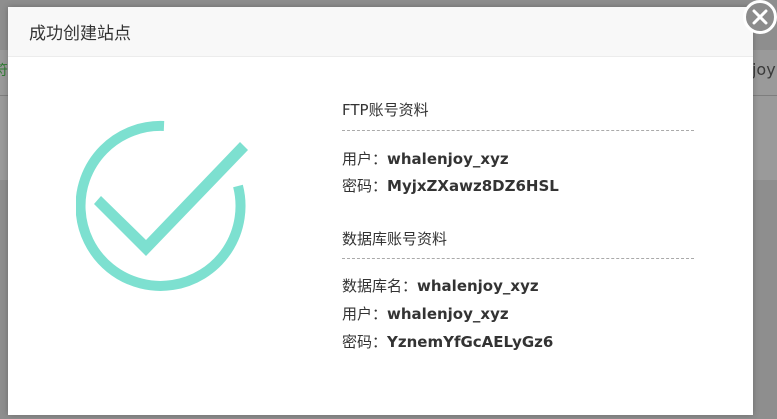  What do you see at coordinates (365, 159) in the screenshot?
I see `ftp-user-label: 用户：` at bounding box center [365, 159].